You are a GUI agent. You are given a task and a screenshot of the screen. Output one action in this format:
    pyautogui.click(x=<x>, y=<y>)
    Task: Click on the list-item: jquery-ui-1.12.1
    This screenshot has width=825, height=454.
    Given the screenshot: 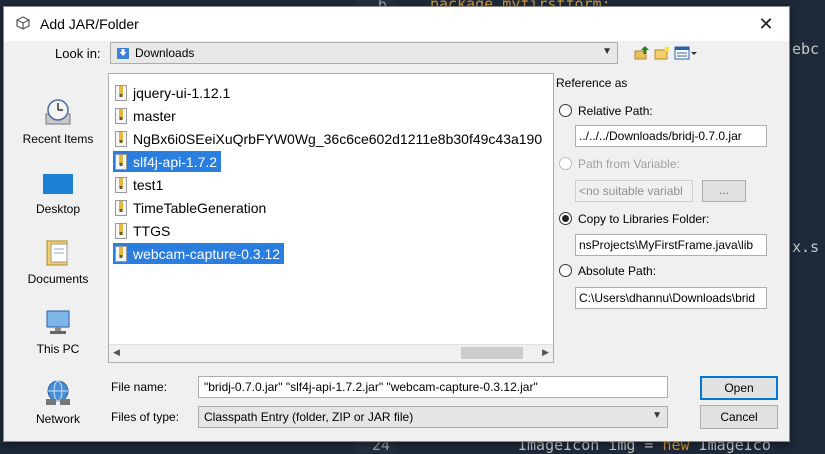 What is the action you would take?
    pyautogui.click(x=173, y=92)
    